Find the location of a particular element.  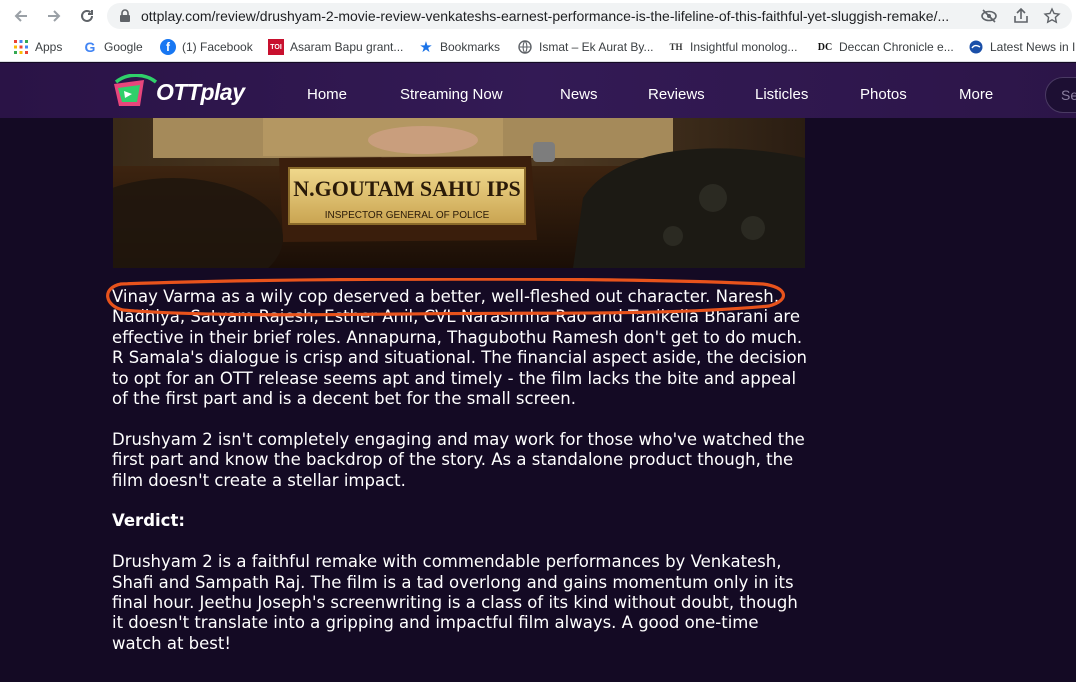

bookmark-label: Latest News in I is located at coordinates (1033, 47).